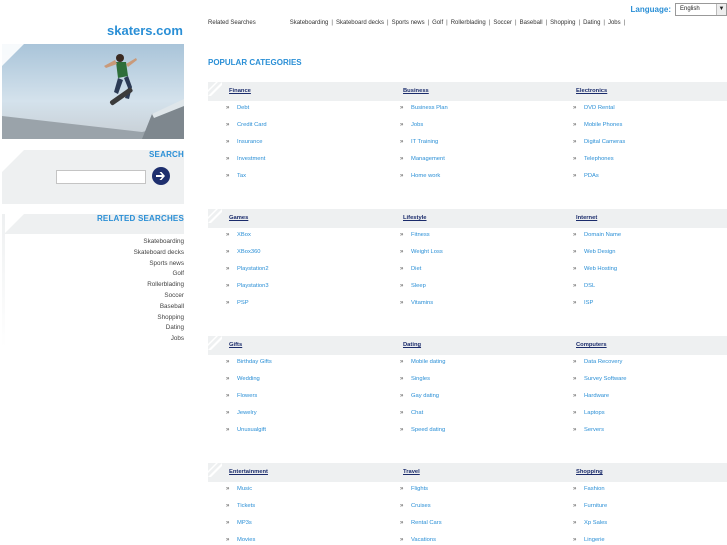 This screenshot has width=727, height=545. What do you see at coordinates (583, 303) in the screenshot?
I see `category-item-link: » ISP` at bounding box center [583, 303].